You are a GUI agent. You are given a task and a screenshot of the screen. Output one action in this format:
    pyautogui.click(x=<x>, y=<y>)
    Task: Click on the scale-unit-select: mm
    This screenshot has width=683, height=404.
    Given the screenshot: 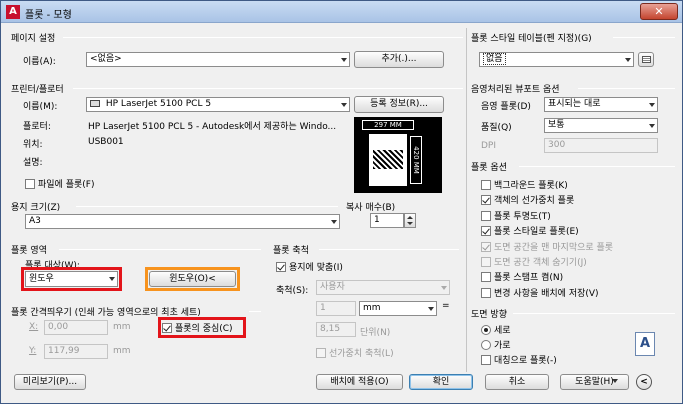 What is the action you would take?
    pyautogui.click(x=398, y=308)
    